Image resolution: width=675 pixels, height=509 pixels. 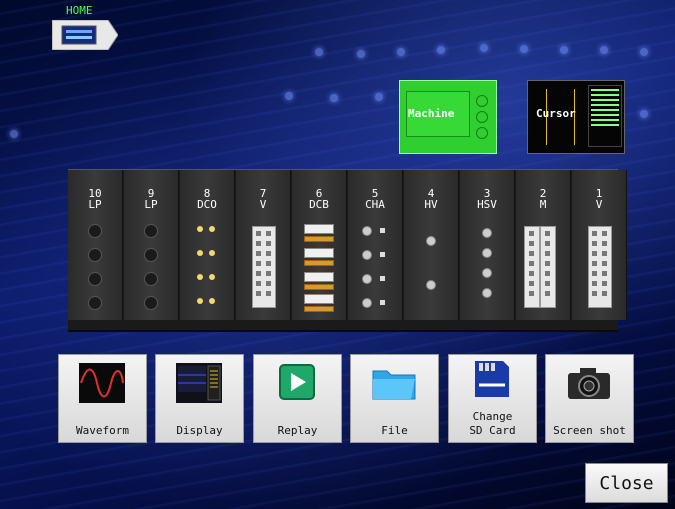 I want to click on play-icon, so click(x=297, y=382).